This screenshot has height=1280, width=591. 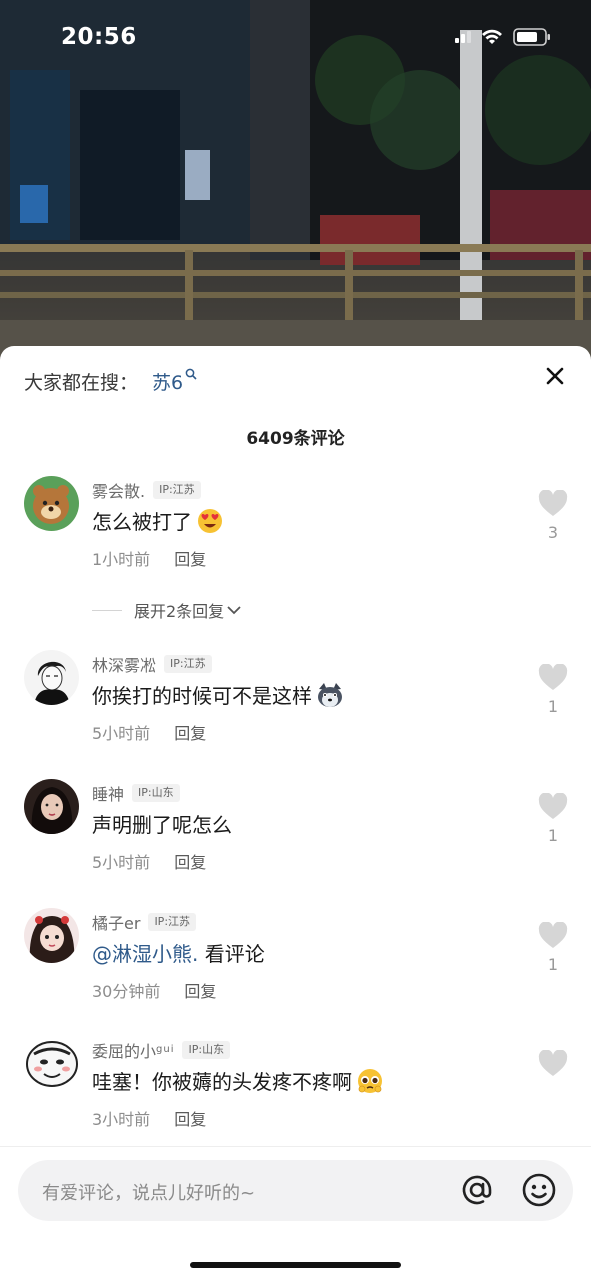 What do you see at coordinates (295, 439) in the screenshot?
I see `comment-count-title: 6409条评论` at bounding box center [295, 439].